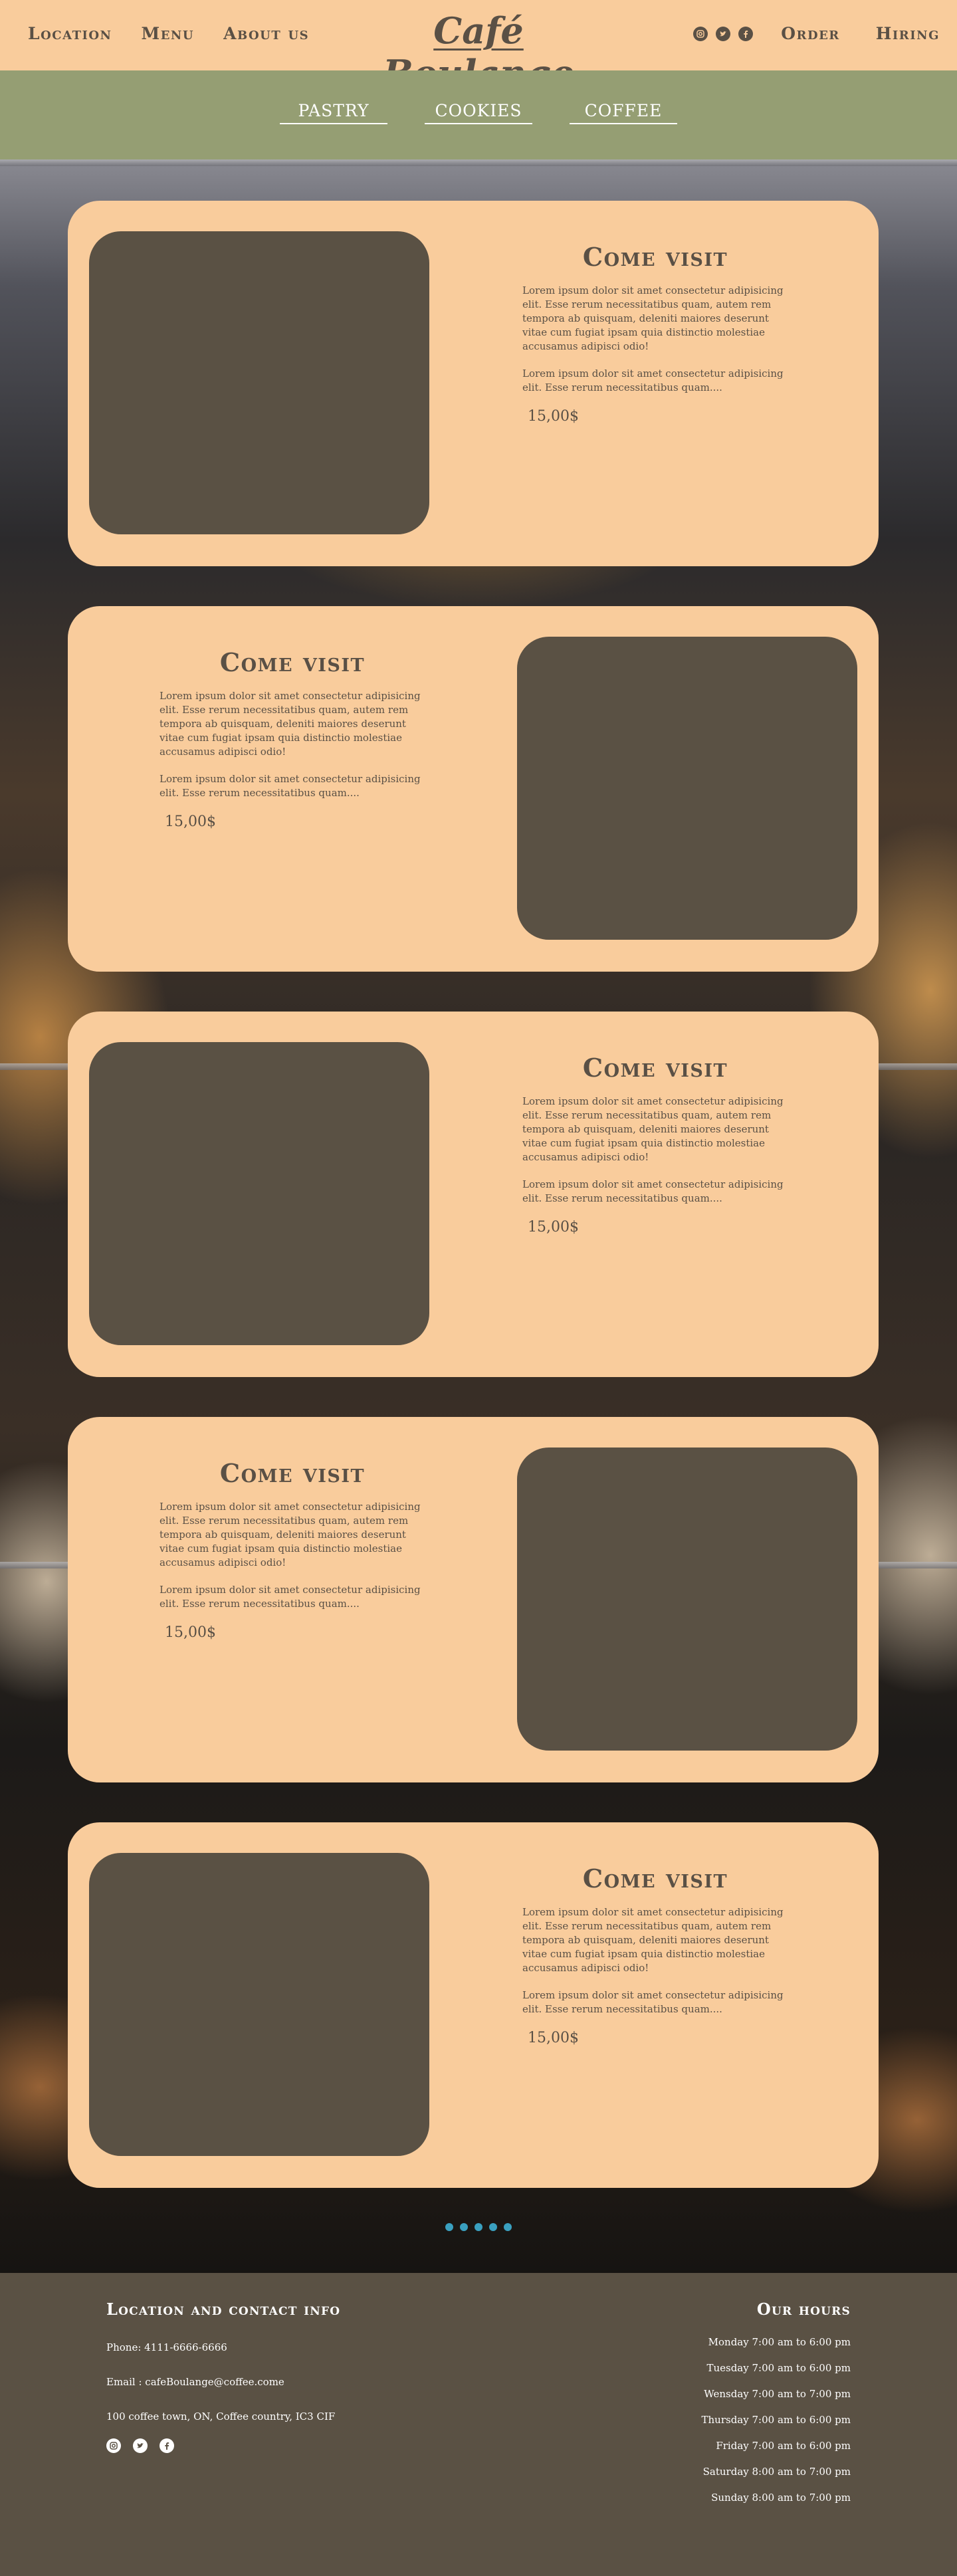 The width and height of the screenshot is (957, 2576). I want to click on hours-row: Monday 7:00 am to 6:00 pm, so click(779, 2342).